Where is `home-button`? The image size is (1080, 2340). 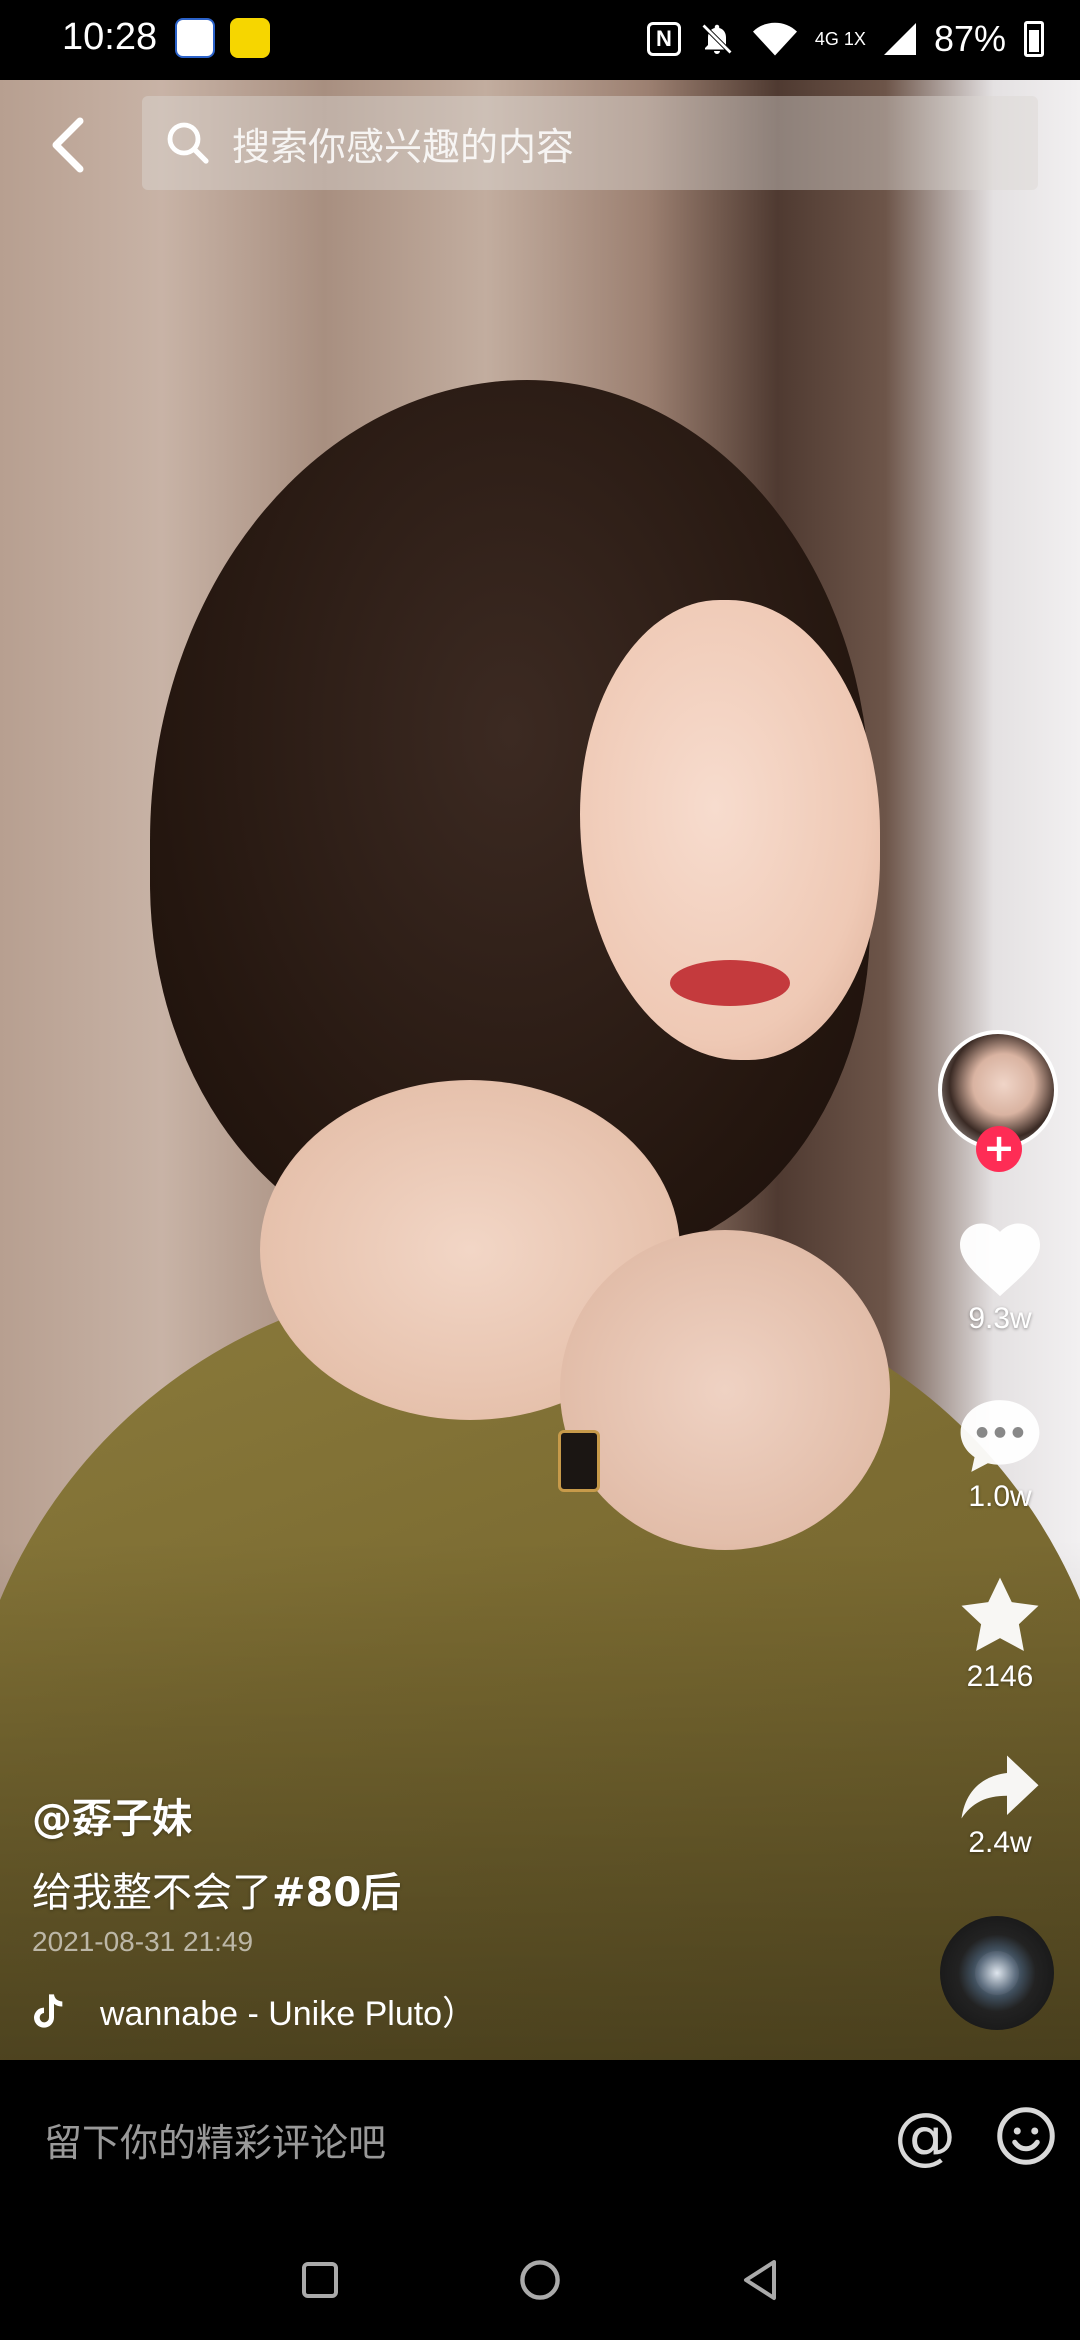
home-button is located at coordinates (540, 2280).